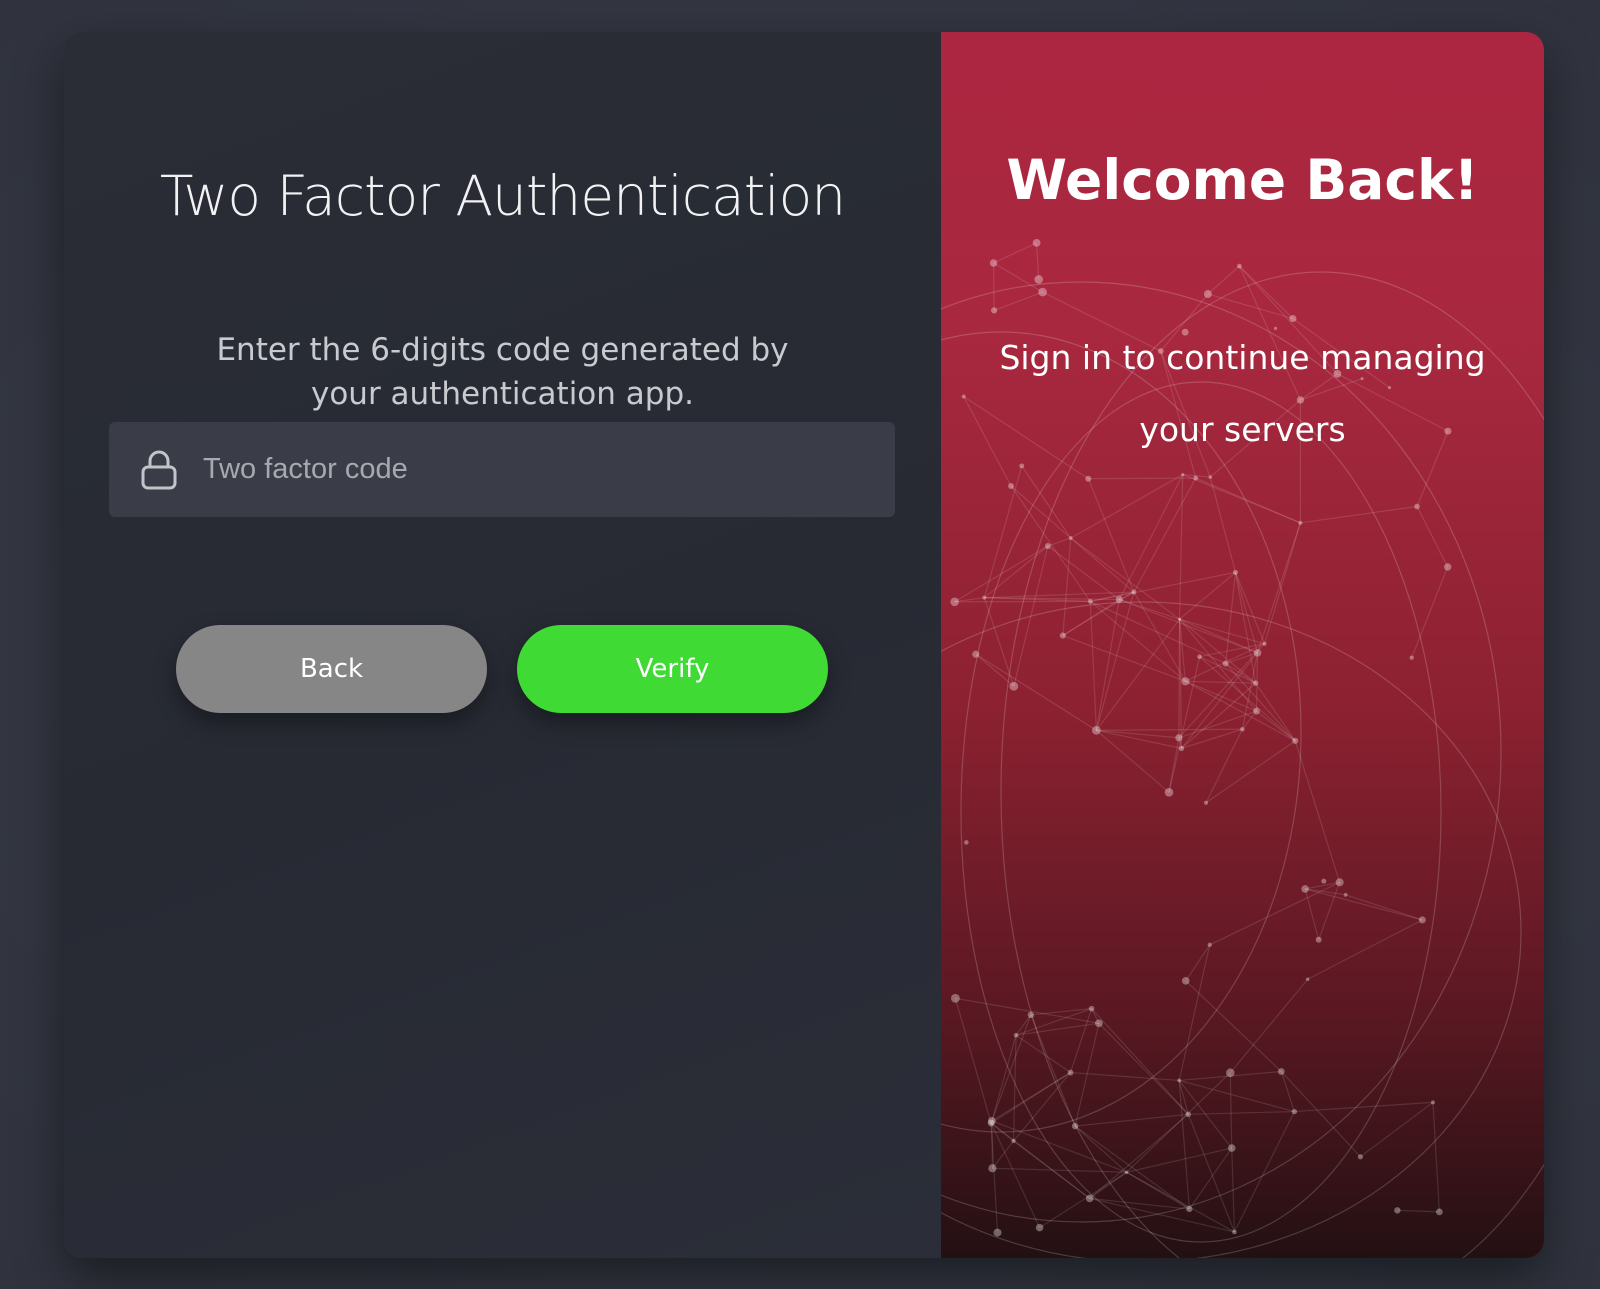 The image size is (1600, 1289). What do you see at coordinates (538, 469) in the screenshot?
I see `two-factor-code-input` at bounding box center [538, 469].